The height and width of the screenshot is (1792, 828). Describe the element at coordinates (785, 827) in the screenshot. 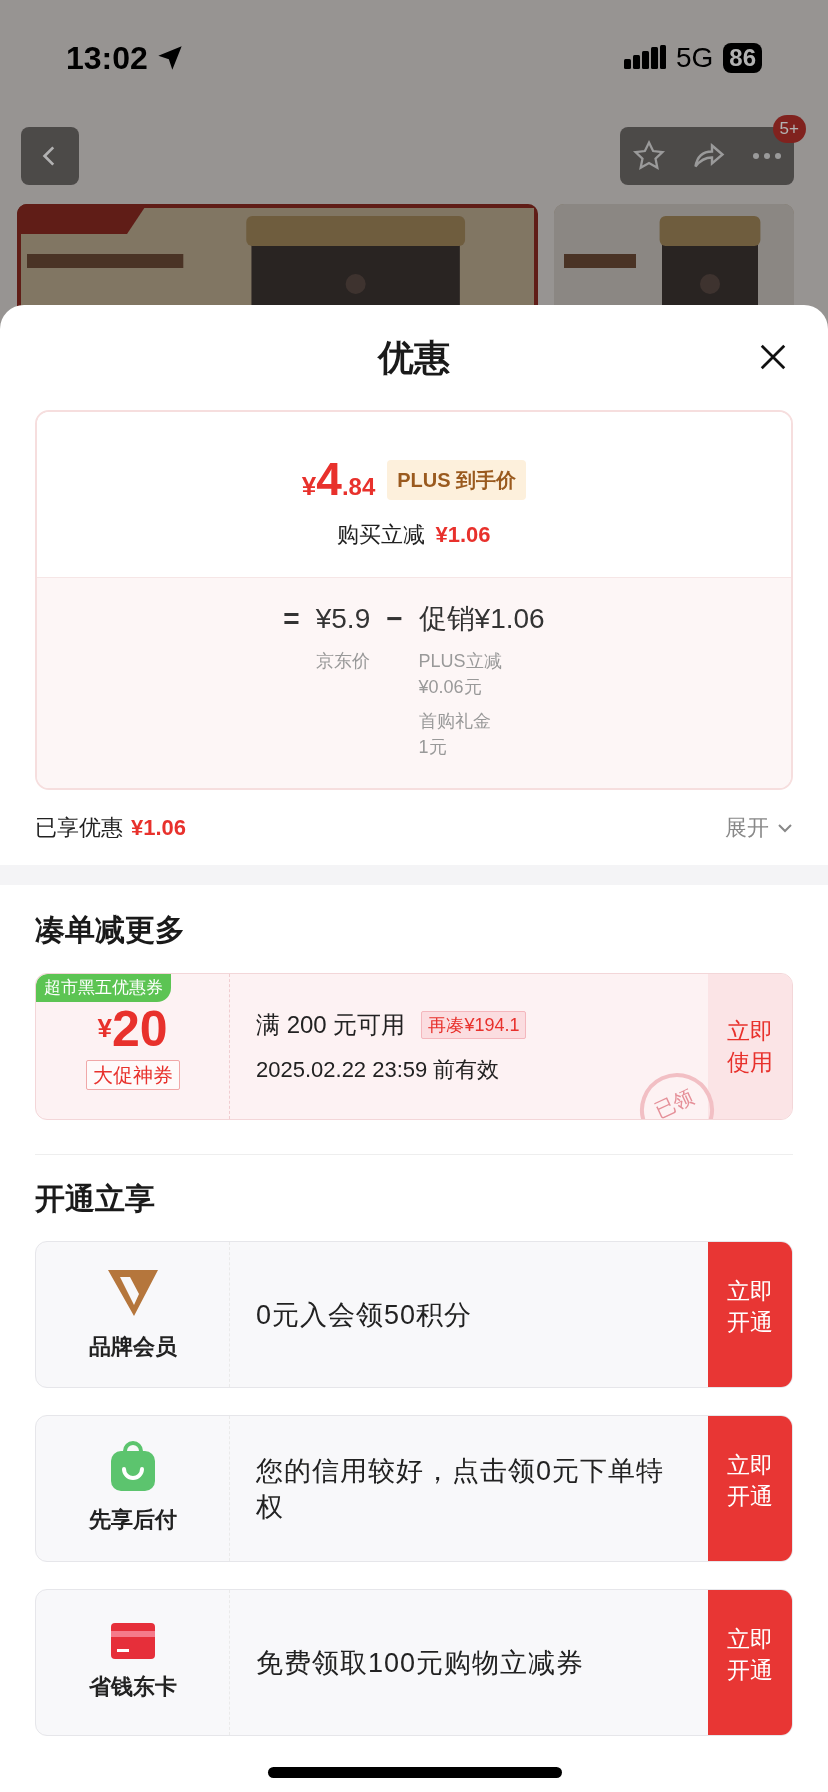

I see `chevron-down-icon` at that location.